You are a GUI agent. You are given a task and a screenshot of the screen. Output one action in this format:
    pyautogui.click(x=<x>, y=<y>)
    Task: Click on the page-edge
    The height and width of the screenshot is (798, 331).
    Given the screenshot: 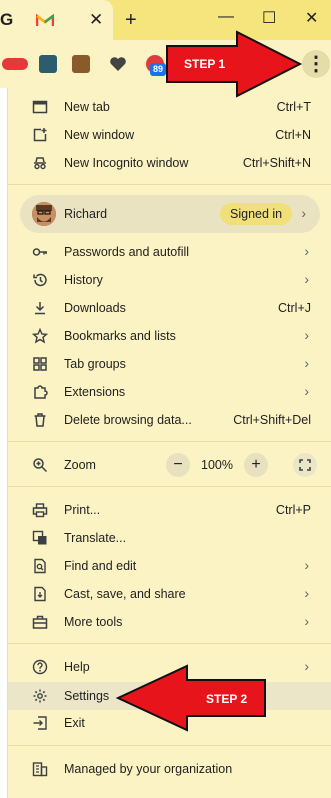 What is the action you would take?
    pyautogui.click(x=4, y=443)
    